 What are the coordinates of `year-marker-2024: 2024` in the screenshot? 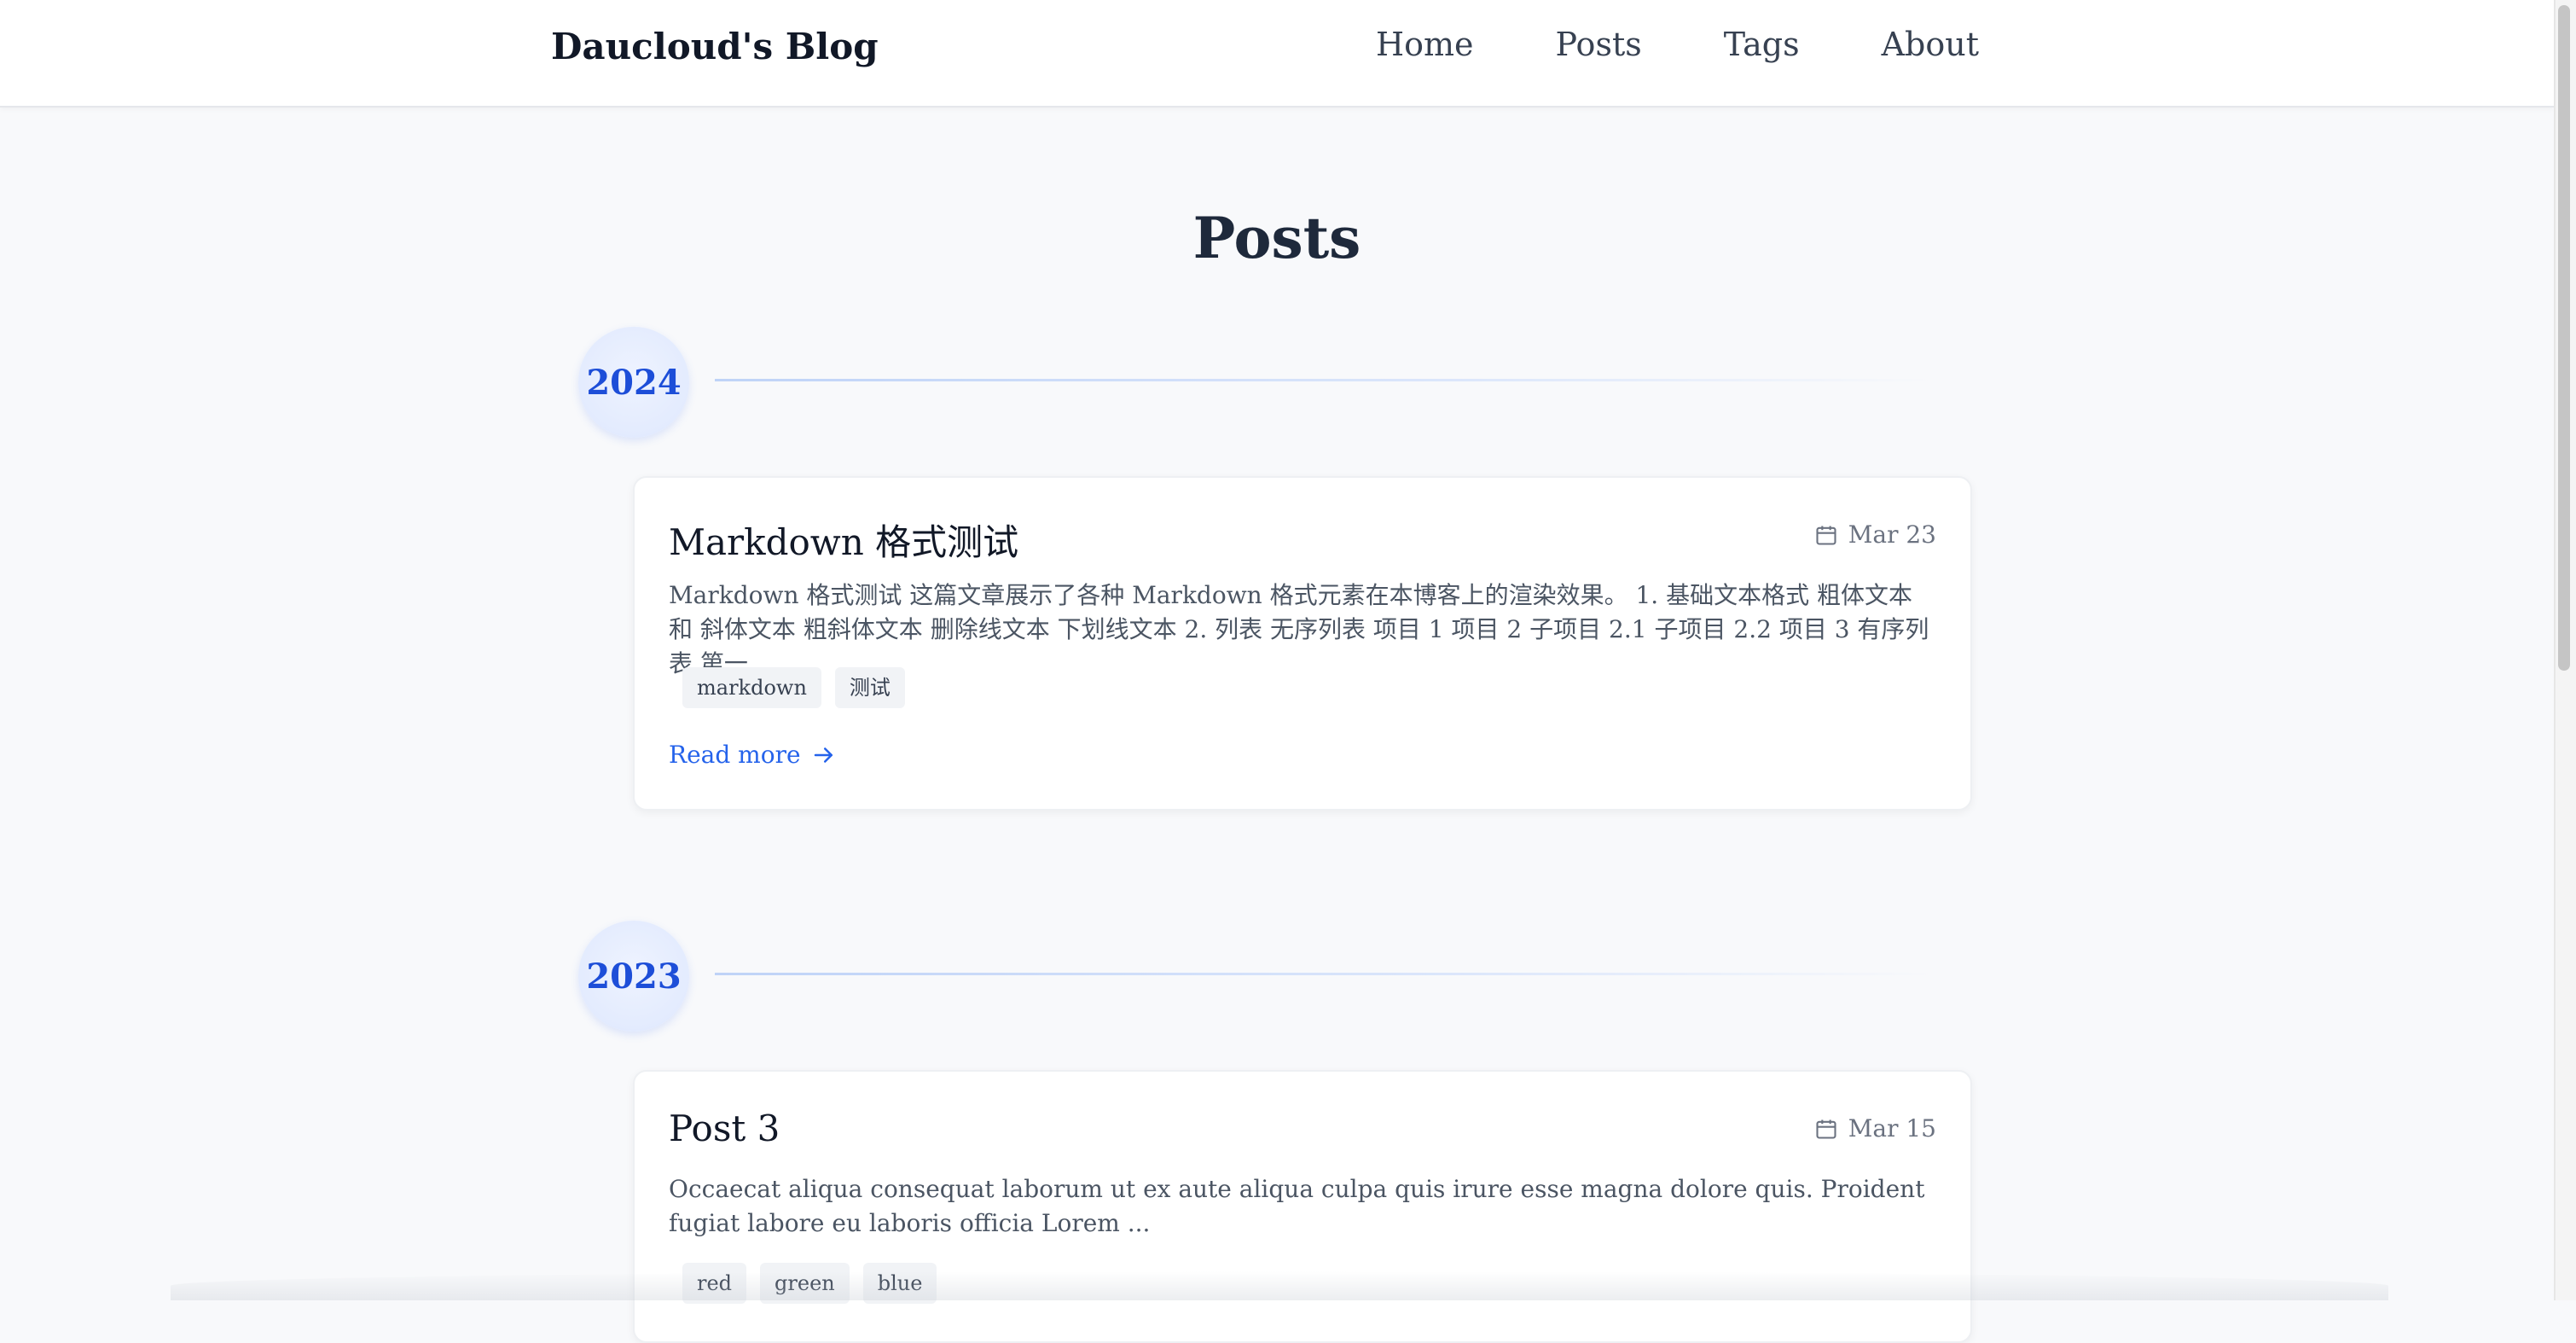 It's located at (633, 382).